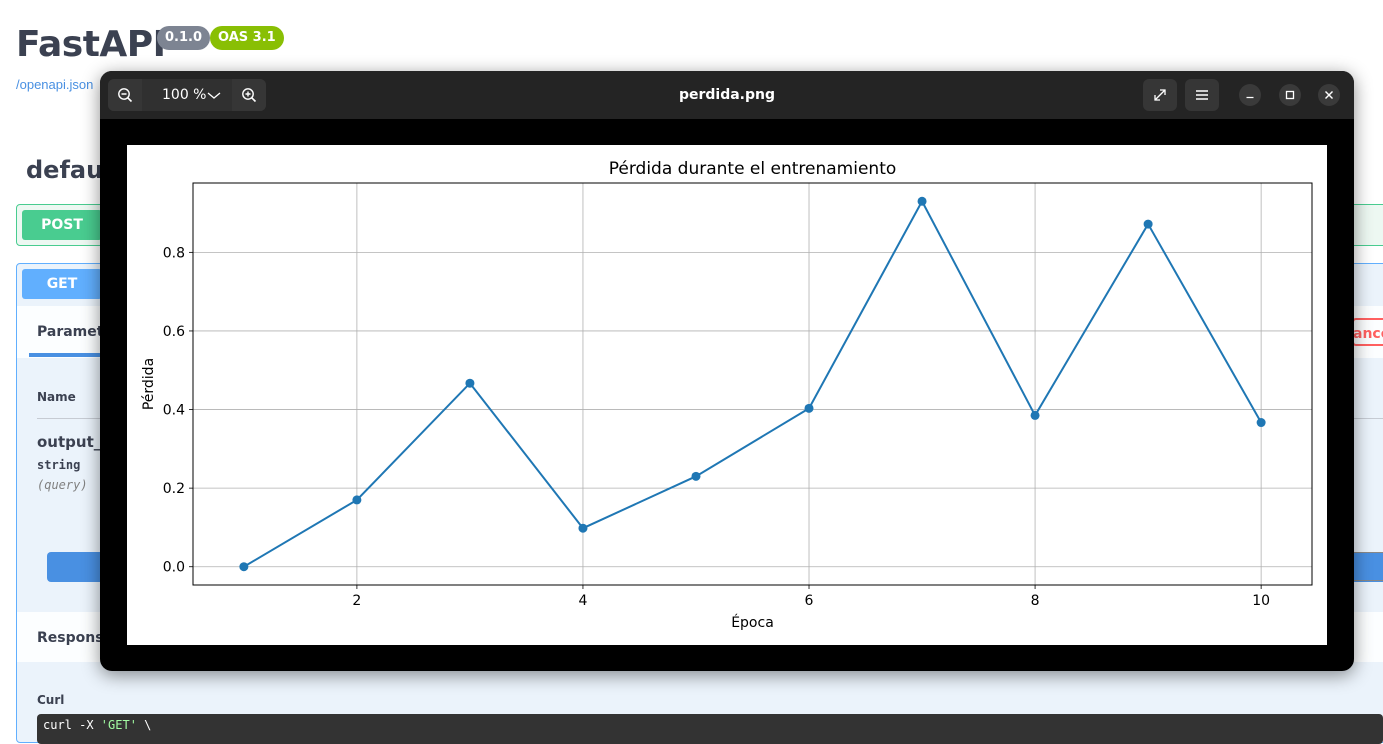 The width and height of the screenshot is (1383, 744). What do you see at coordinates (62, 284) in the screenshot?
I see `get-method-badge: GET` at bounding box center [62, 284].